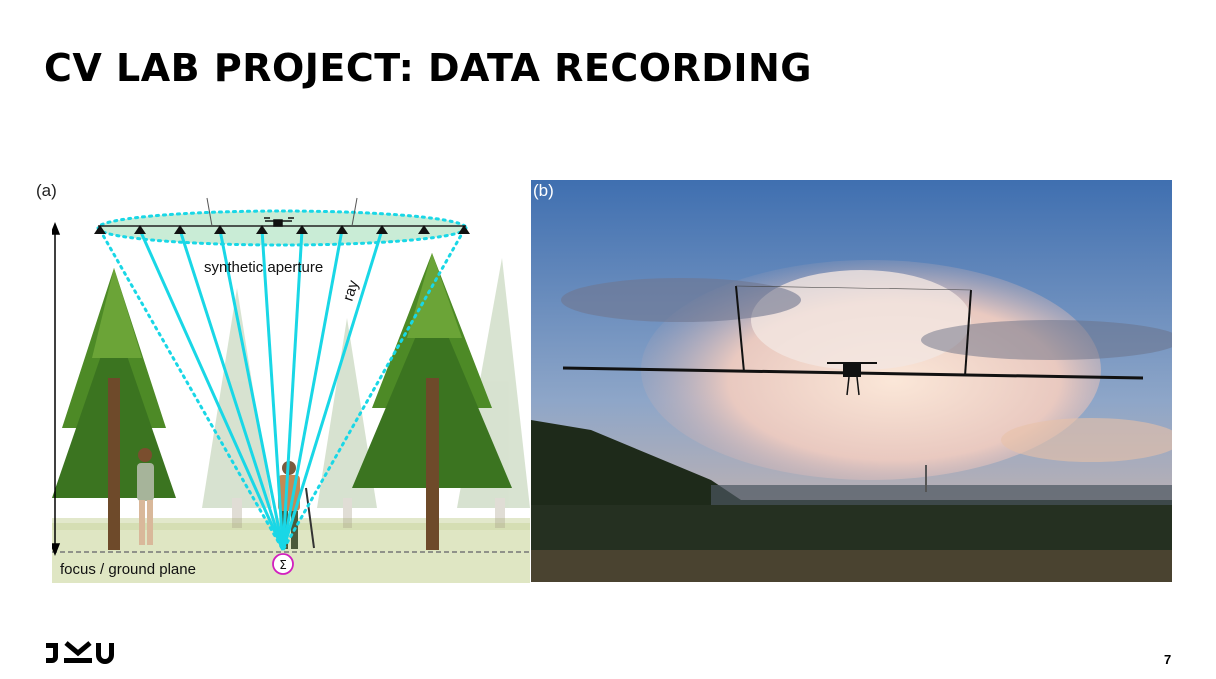  What do you see at coordinates (543, 190) in the screenshot?
I see `panel-b-label: (b)` at bounding box center [543, 190].